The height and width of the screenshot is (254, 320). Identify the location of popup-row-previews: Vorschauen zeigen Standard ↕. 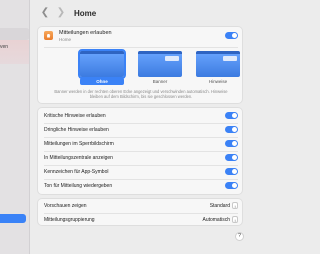
(141, 206).